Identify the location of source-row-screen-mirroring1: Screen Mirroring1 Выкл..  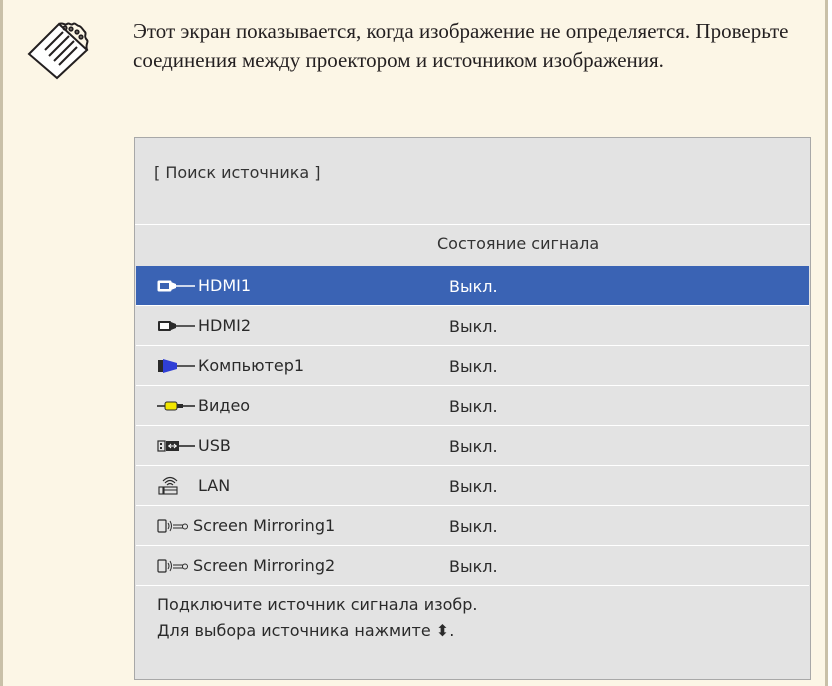
(472, 526).